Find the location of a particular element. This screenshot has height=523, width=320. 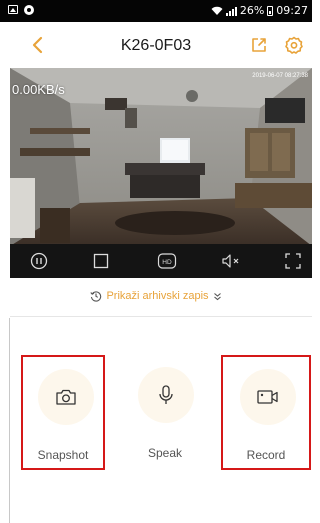

left-edge-rule is located at coordinates (9, 420).